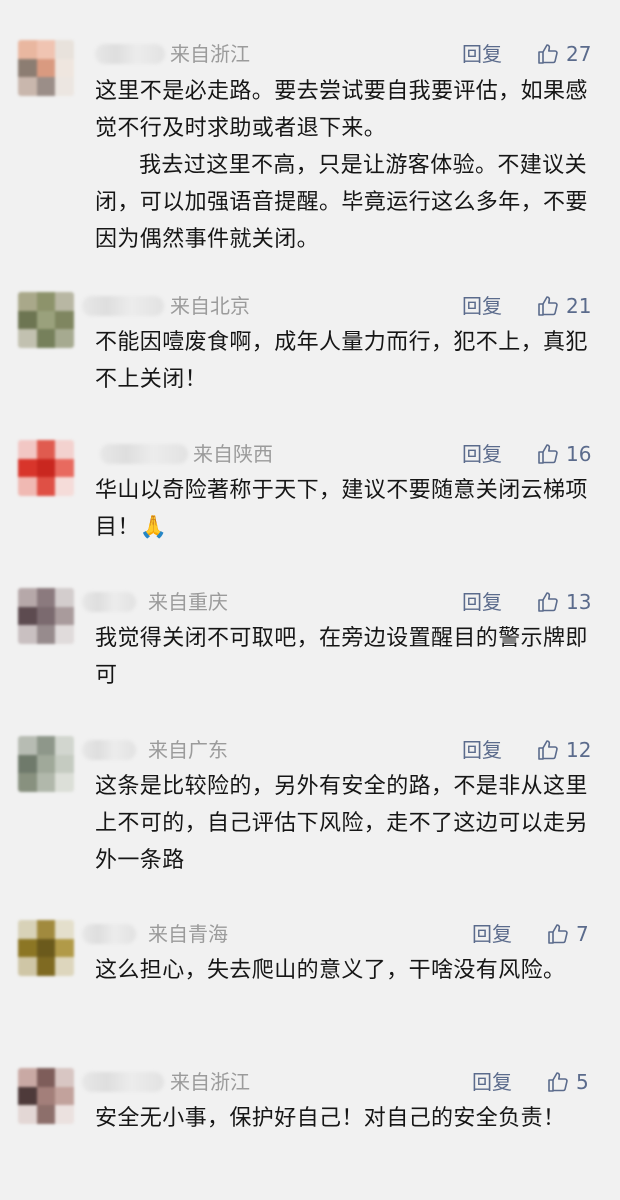 The image size is (620, 1200). Describe the element at coordinates (330, 970) in the screenshot. I see `comment-paragraph: 这么担心，失去爬山的意义了，干啥没有风险。` at that location.